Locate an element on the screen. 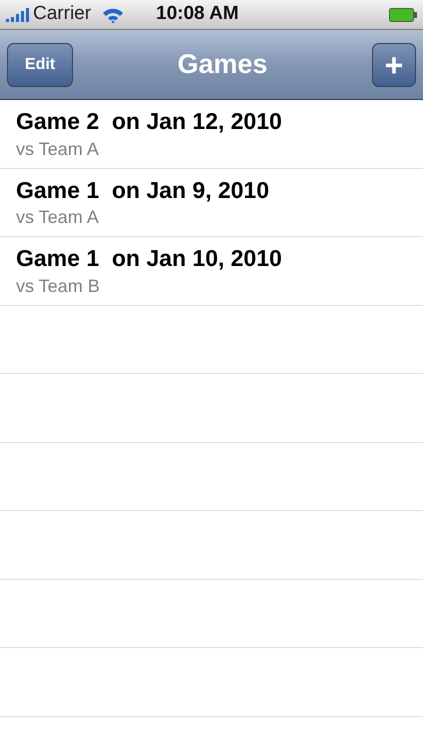  game-title: Game 1 on Jan 10, 2010 is located at coordinates (211, 258).